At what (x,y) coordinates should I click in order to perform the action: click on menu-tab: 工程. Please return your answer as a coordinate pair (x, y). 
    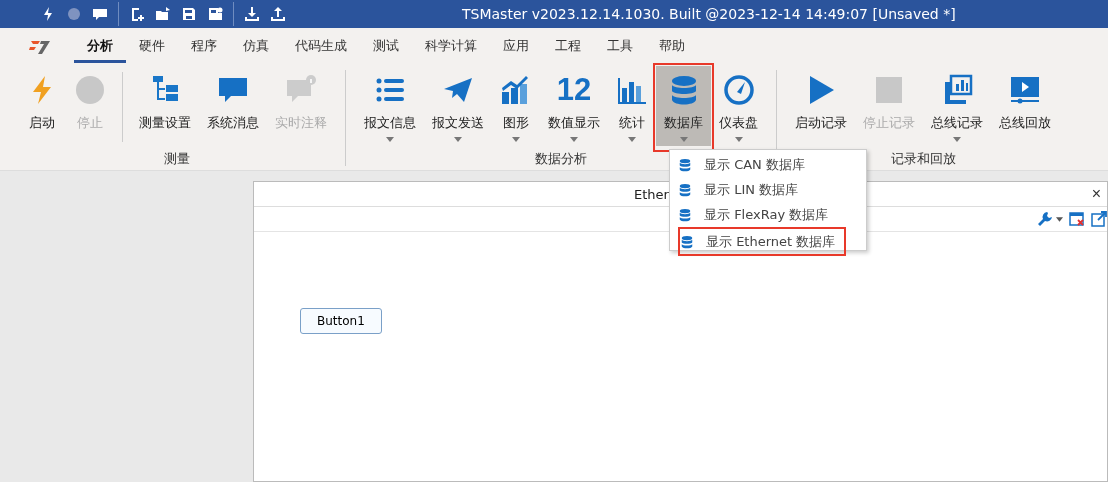
    Looking at the image, I should click on (568, 47).